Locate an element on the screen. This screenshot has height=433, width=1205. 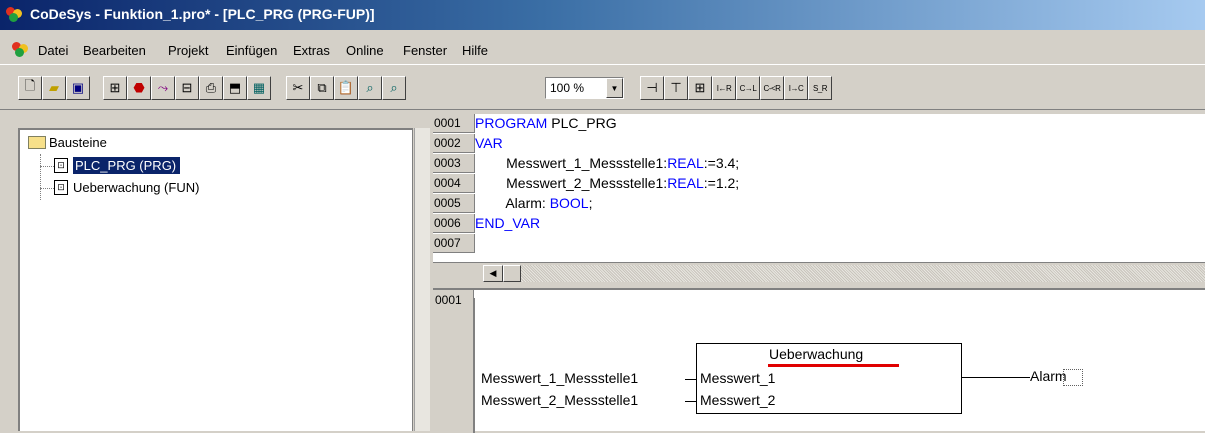
keyword-token: PROGRAM is located at coordinates (511, 123).